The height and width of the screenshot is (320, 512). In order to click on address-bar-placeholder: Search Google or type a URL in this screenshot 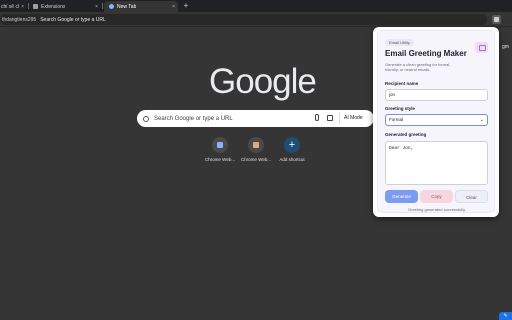, I will do `click(73, 19)`.